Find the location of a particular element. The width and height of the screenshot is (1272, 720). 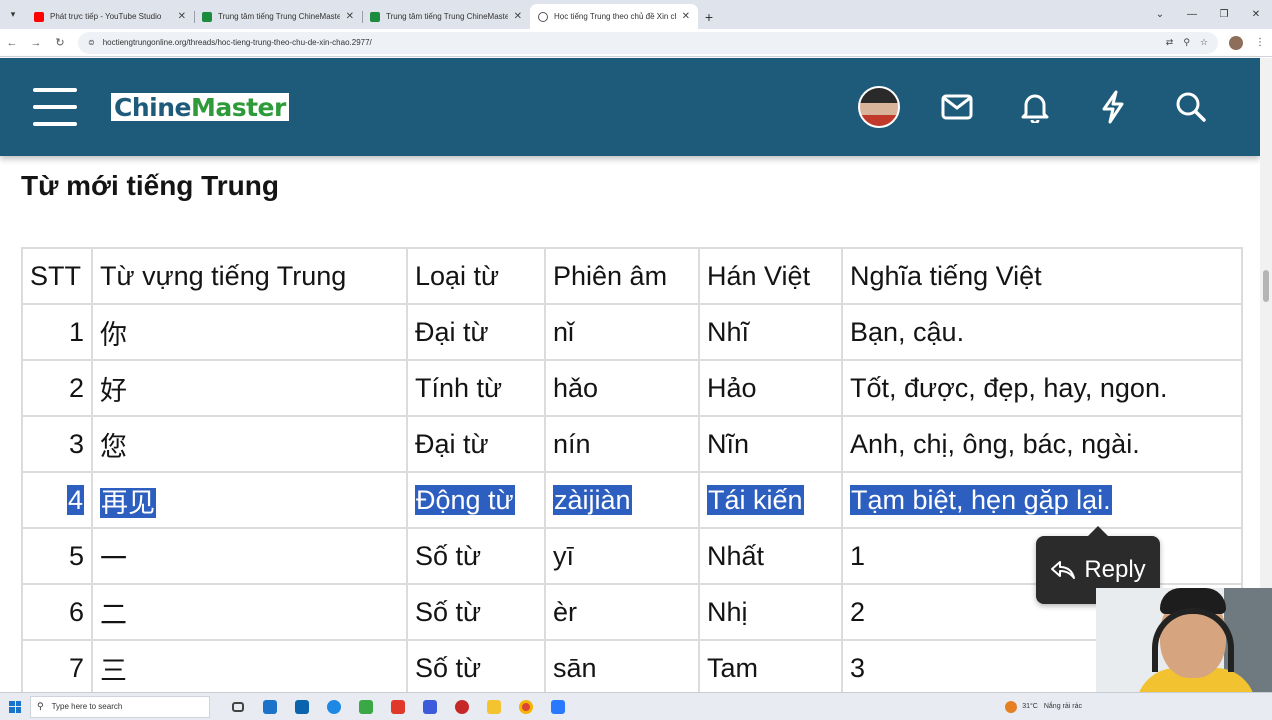

logo-text-part2: Master is located at coordinates (238, 107).